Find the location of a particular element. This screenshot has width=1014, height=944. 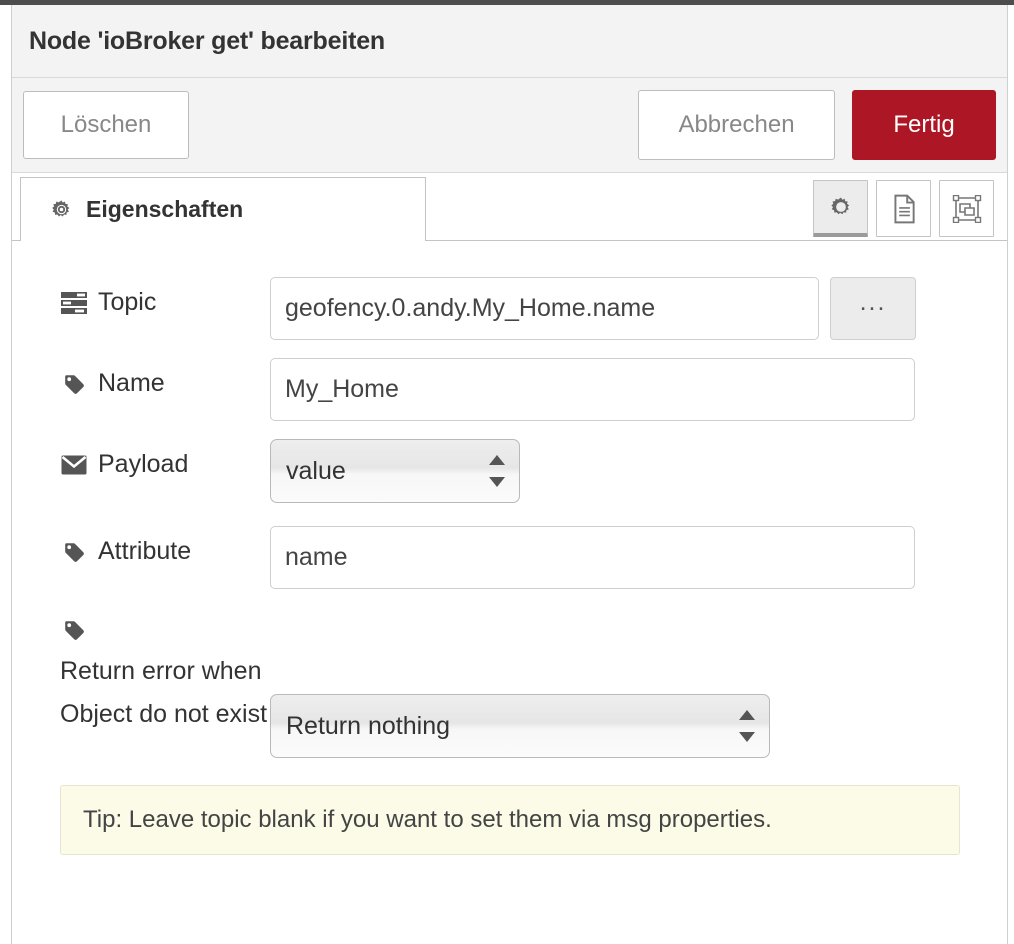

dialog-titlebar: Node 'ioBroker get' bearbeiten is located at coordinates (509, 41).